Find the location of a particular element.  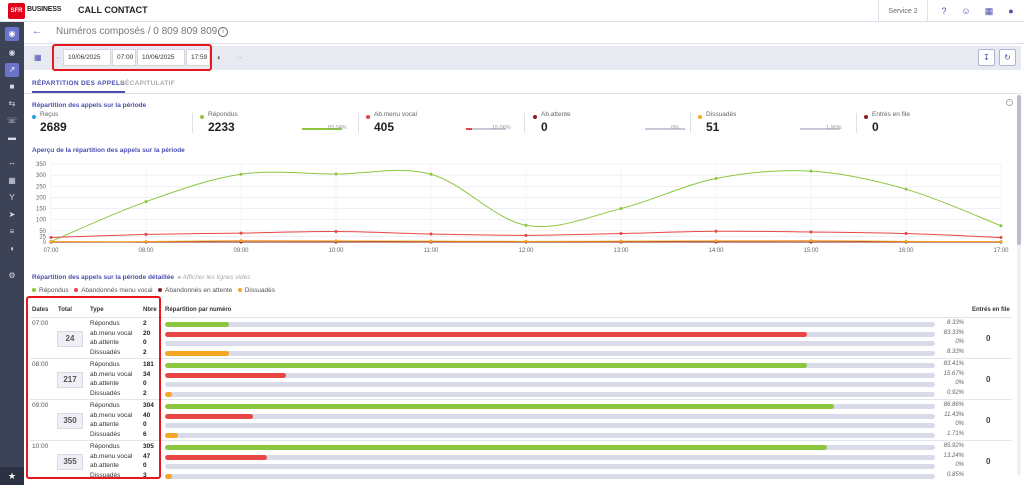

tab-repartition: RÉPARTITION DES APPELS is located at coordinates (78, 86).